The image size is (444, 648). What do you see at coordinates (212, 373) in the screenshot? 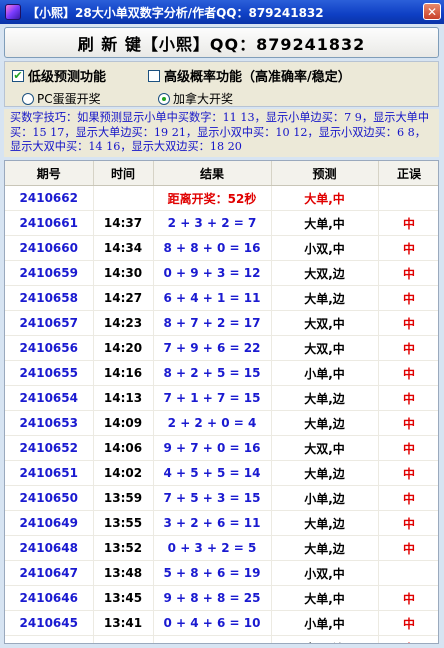
I see `result-cell: 8 + 2 + 5 = 15` at bounding box center [212, 373].